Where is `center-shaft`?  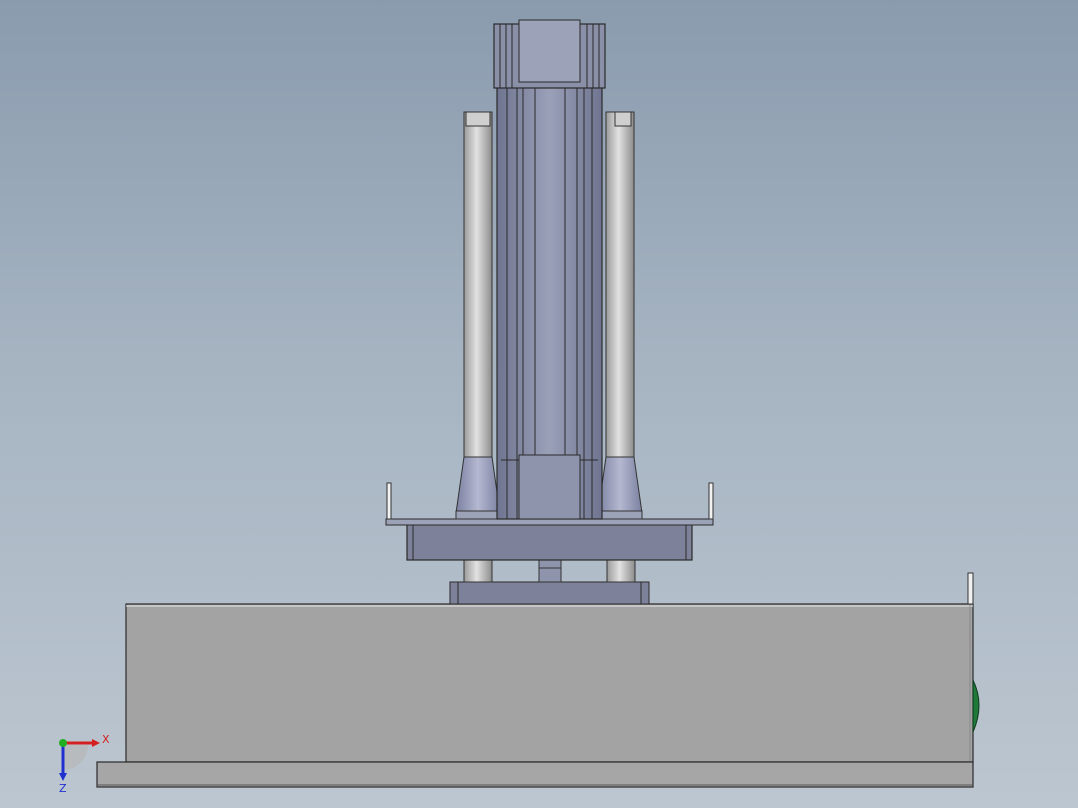 center-shaft is located at coordinates (550, 571).